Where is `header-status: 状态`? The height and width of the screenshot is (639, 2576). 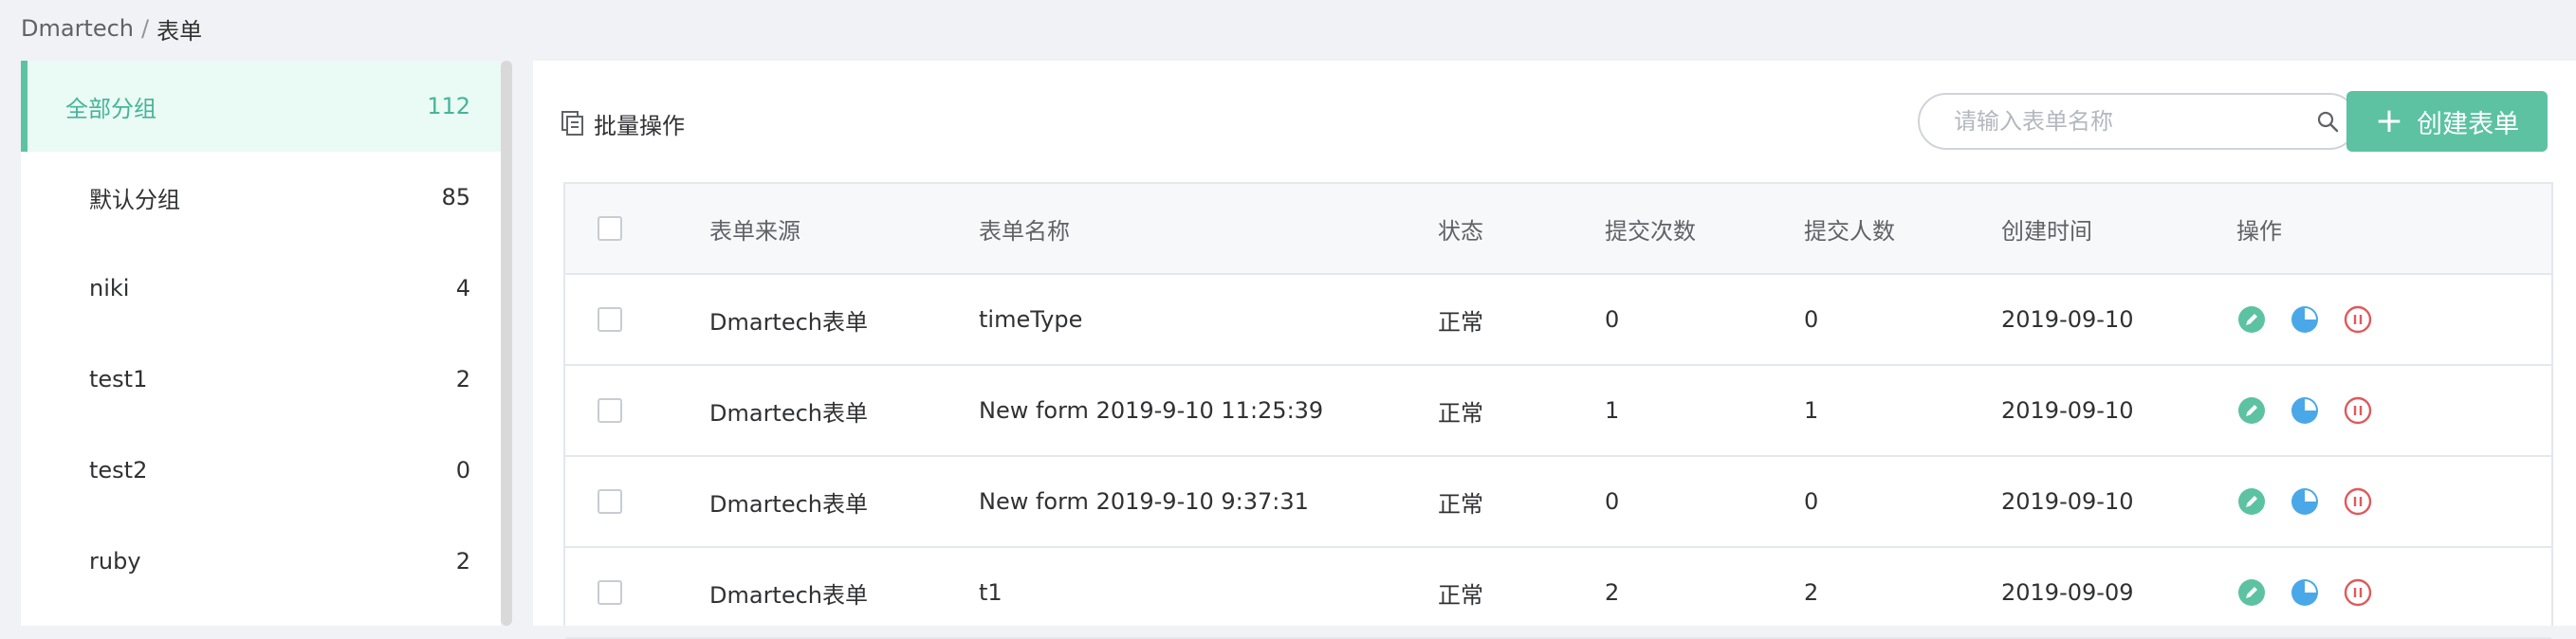
header-status: 状态 is located at coordinates (1460, 231).